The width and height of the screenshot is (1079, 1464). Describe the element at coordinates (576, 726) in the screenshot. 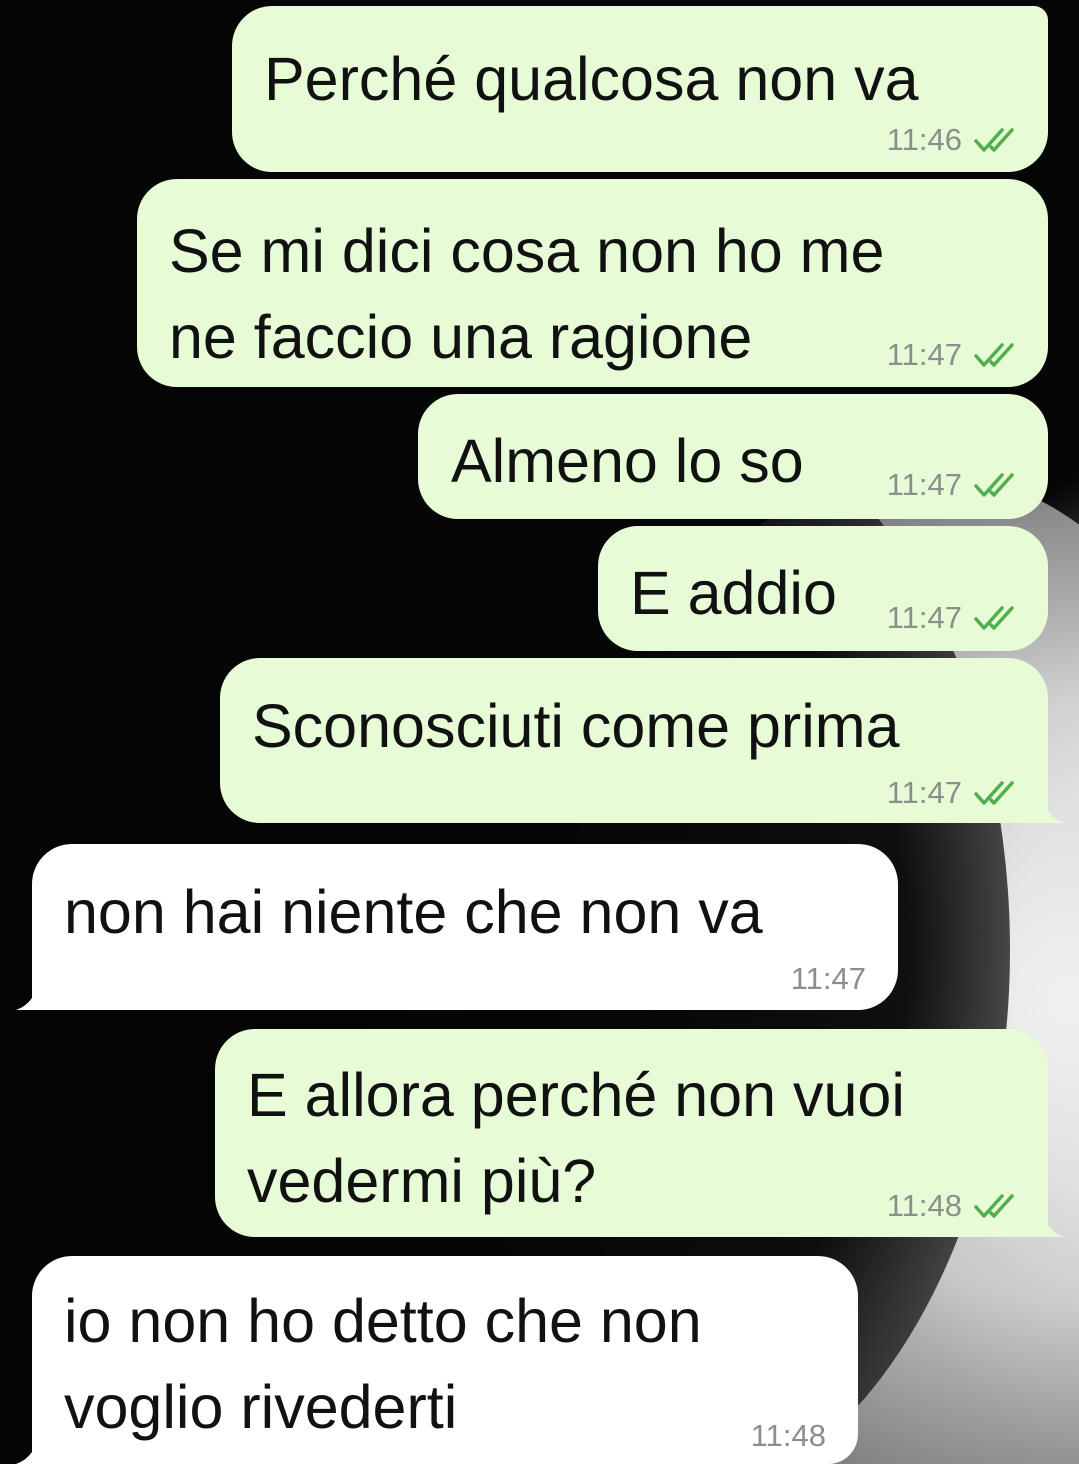

I see `message-text: Sconosciuti come prima` at that location.